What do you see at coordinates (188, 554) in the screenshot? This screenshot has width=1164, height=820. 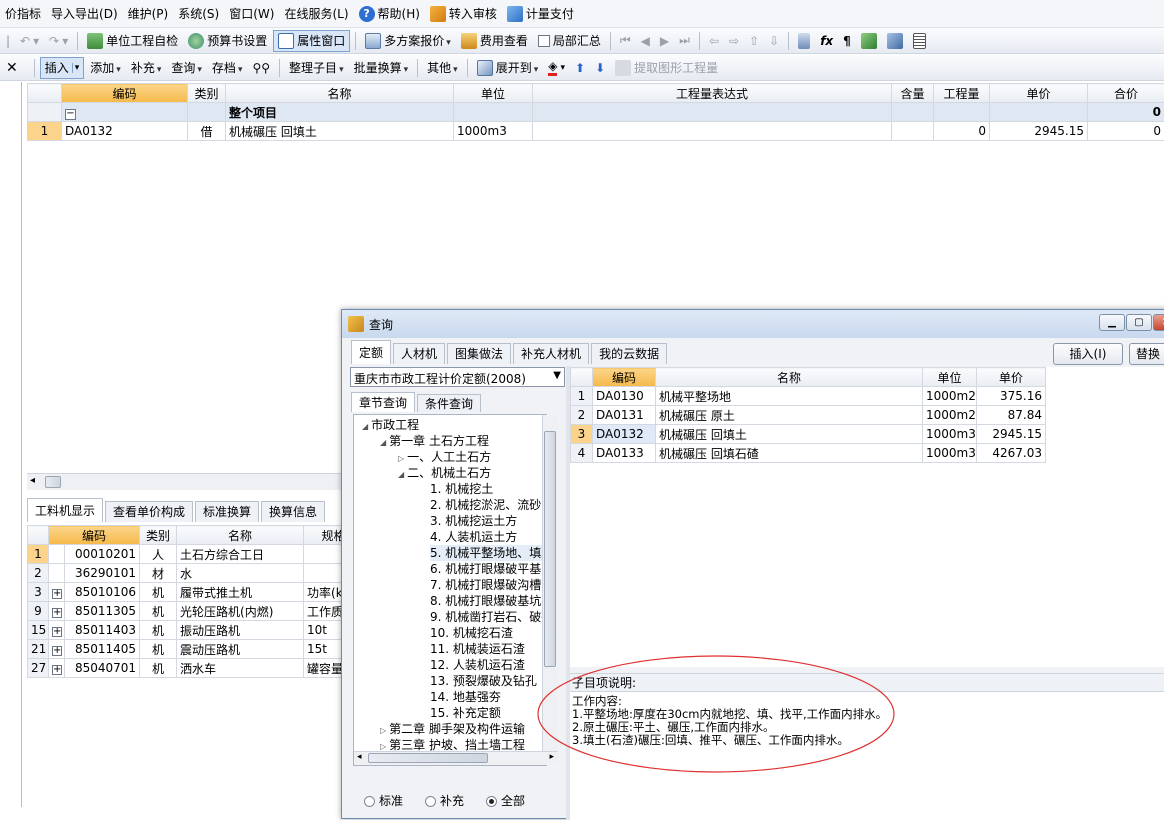 I see `table-row: 100010201人土石方综合工日` at bounding box center [188, 554].